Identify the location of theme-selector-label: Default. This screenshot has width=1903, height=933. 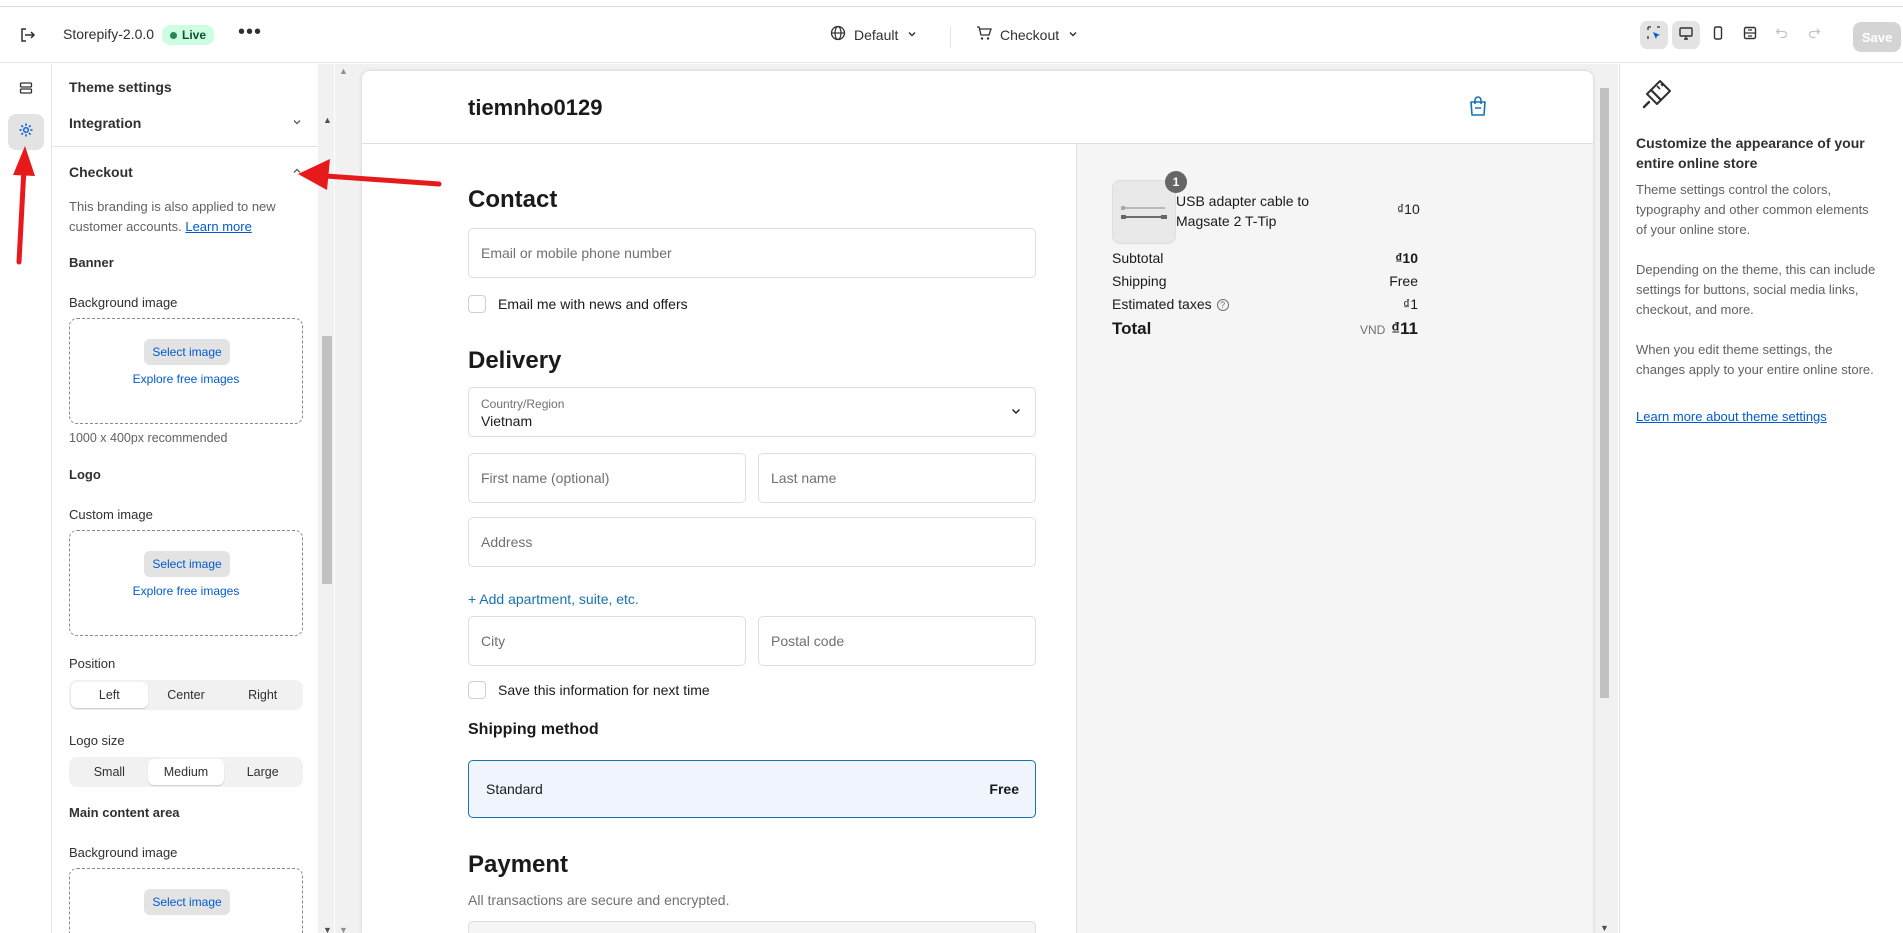
(876, 34).